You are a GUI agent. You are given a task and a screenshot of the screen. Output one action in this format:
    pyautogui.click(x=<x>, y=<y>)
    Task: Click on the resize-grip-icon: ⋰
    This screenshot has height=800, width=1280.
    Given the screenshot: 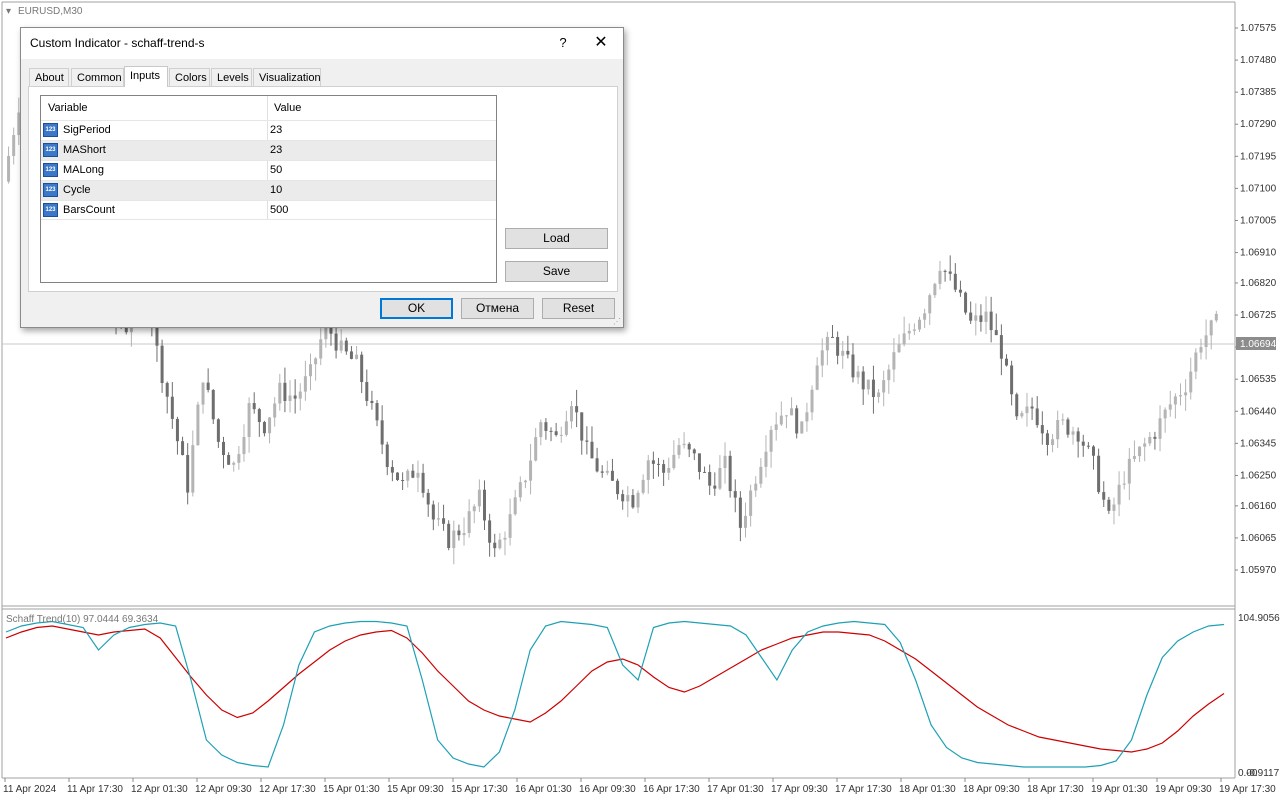 What is the action you would take?
    pyautogui.click(x=617, y=321)
    